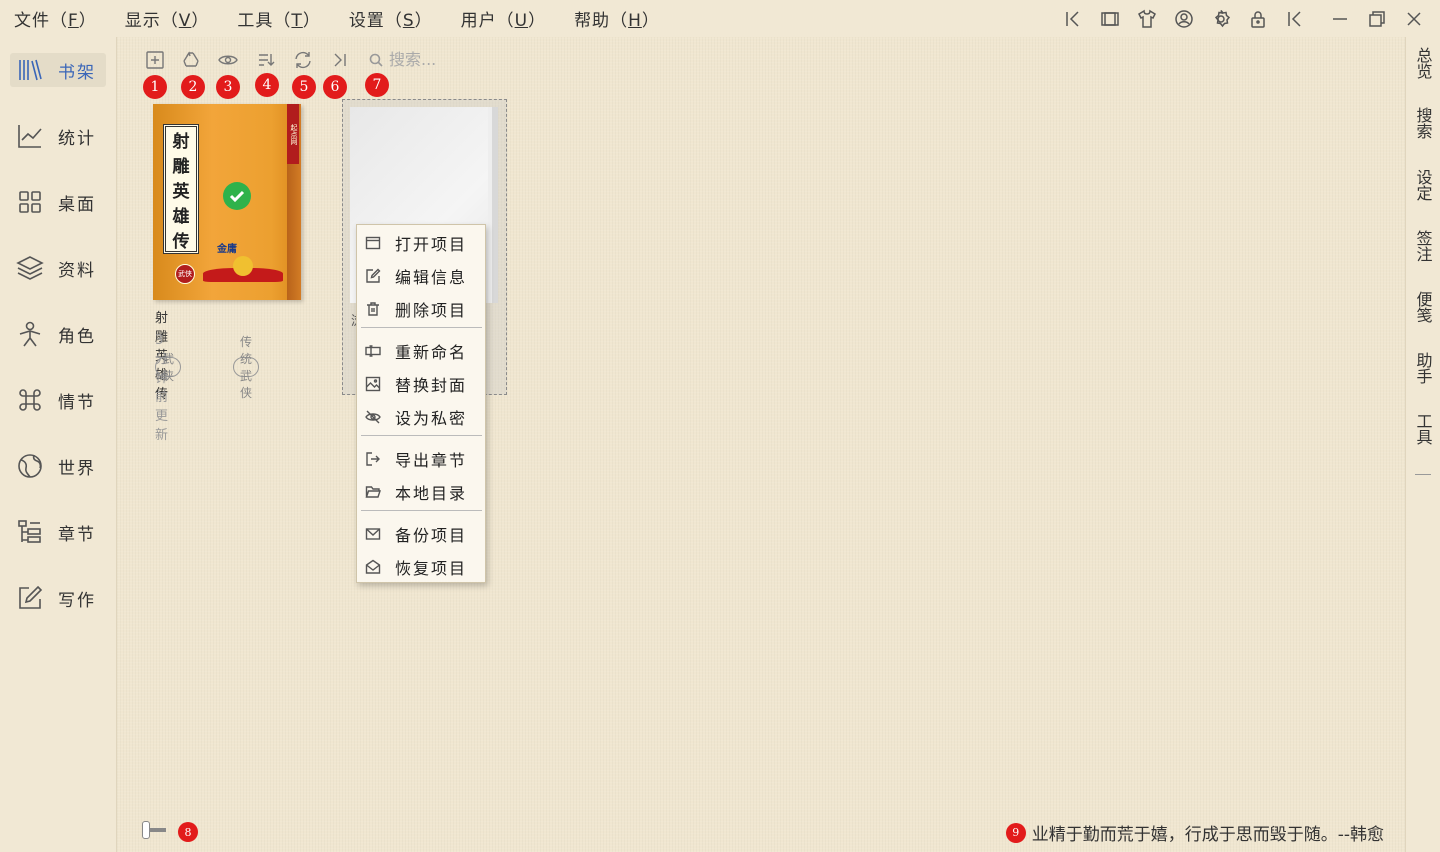 The image size is (1440, 852). What do you see at coordinates (617, 18) in the screenshot?
I see `menu-help: 帮助（H）` at bounding box center [617, 18].